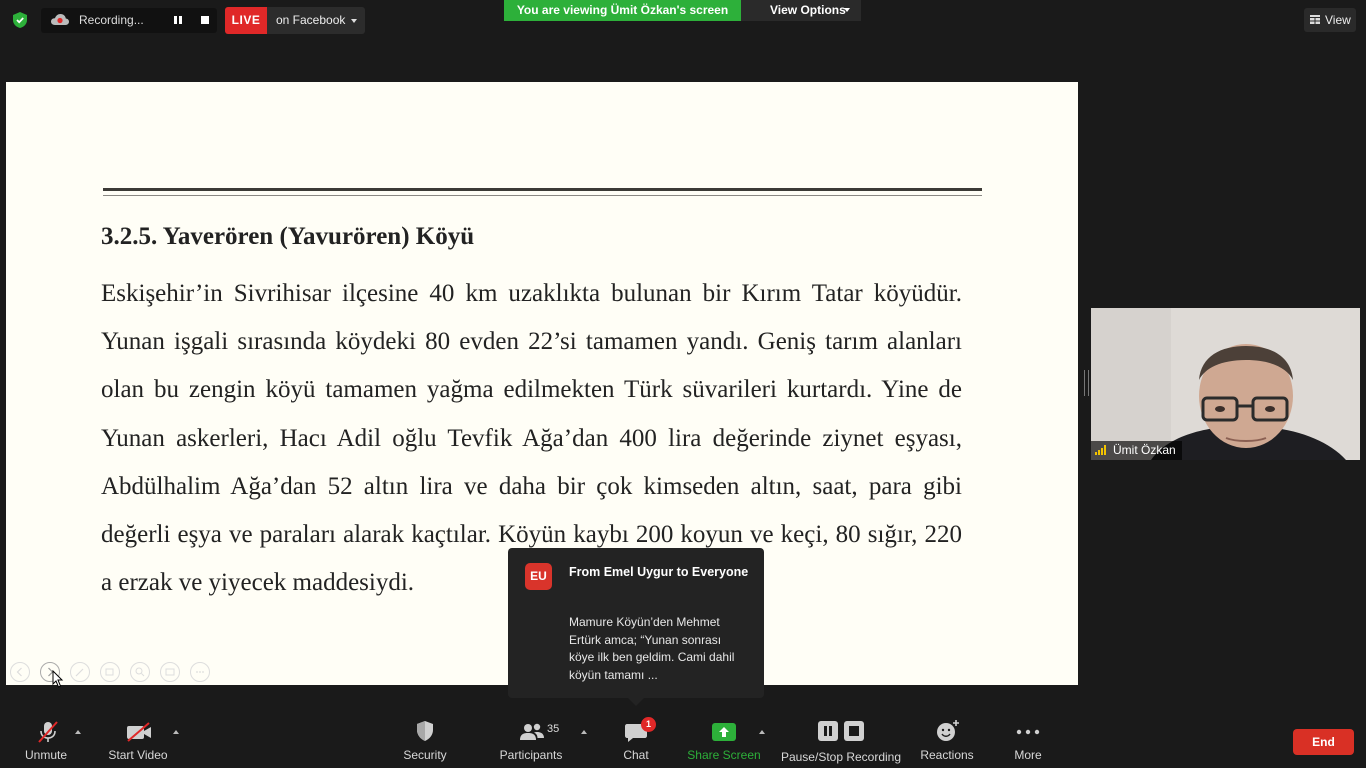  Describe the element at coordinates (1323, 742) in the screenshot. I see `end-meeting-button: End` at that location.